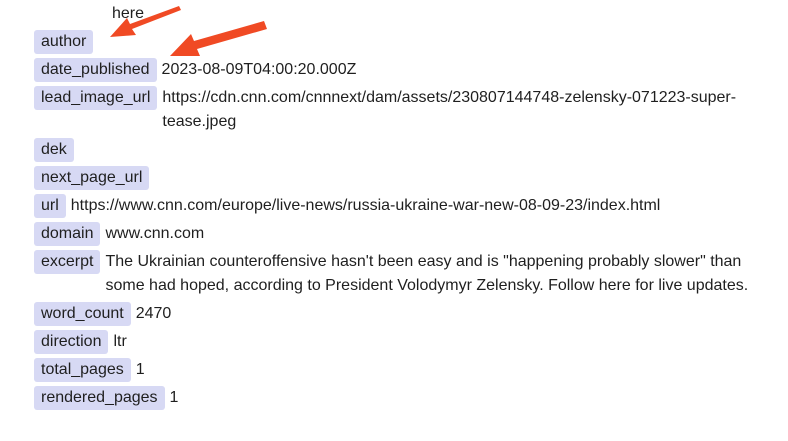 The width and height of the screenshot is (788, 441). I want to click on field-value-date-published: 2023-08-09T04:00:20.000Z, so click(259, 69).